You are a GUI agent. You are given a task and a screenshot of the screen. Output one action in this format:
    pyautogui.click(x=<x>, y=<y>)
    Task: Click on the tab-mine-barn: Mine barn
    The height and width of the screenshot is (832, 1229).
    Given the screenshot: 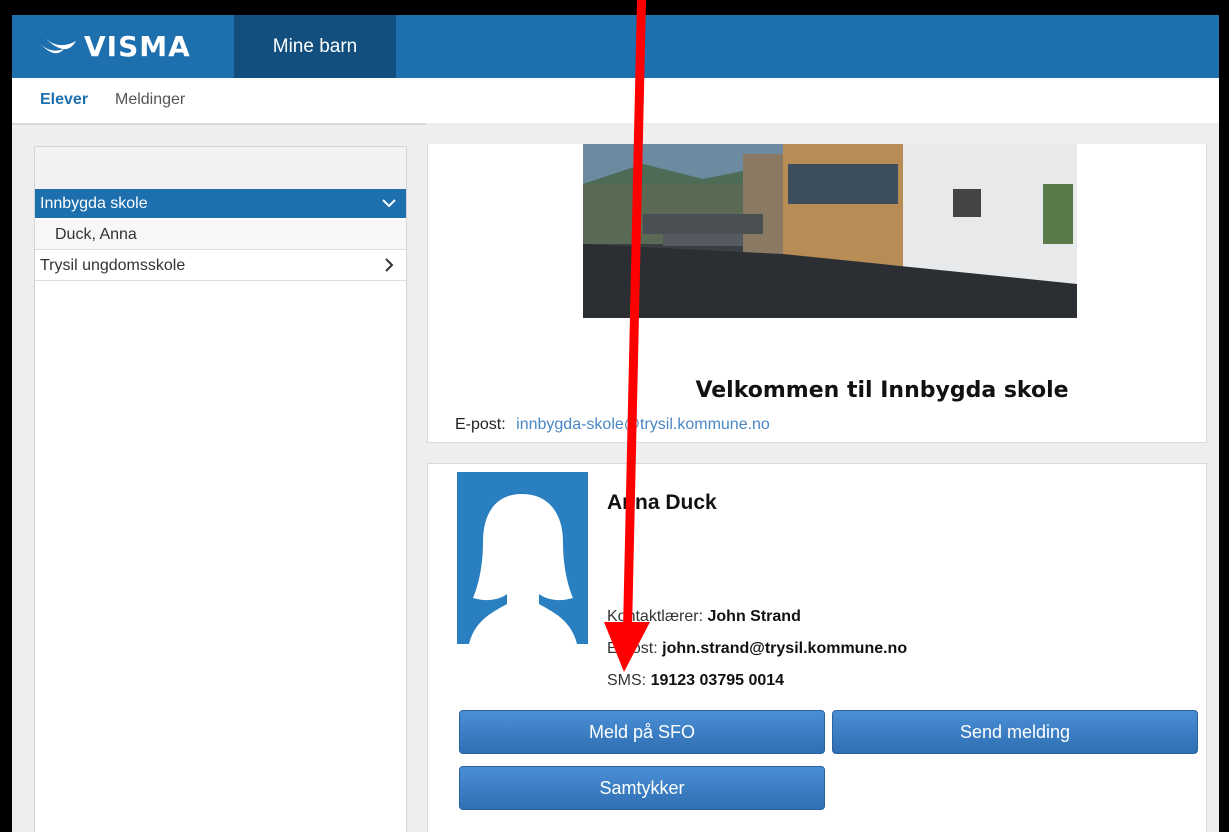 What is the action you would take?
    pyautogui.click(x=315, y=46)
    